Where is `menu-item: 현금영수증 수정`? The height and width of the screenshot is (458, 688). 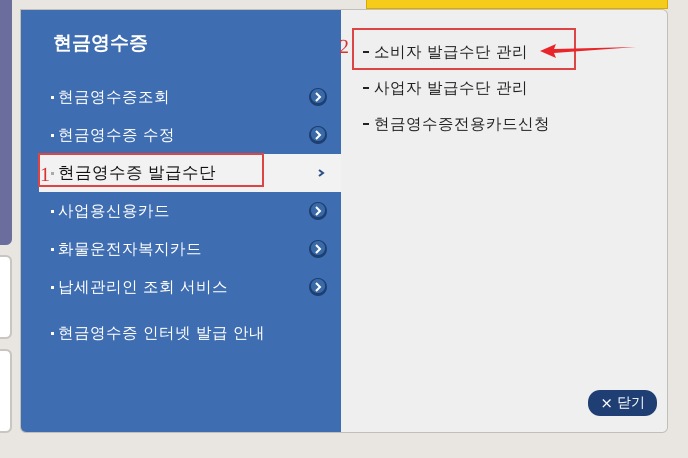
menu-item: 현금영수증 수정 is located at coordinates (181, 135).